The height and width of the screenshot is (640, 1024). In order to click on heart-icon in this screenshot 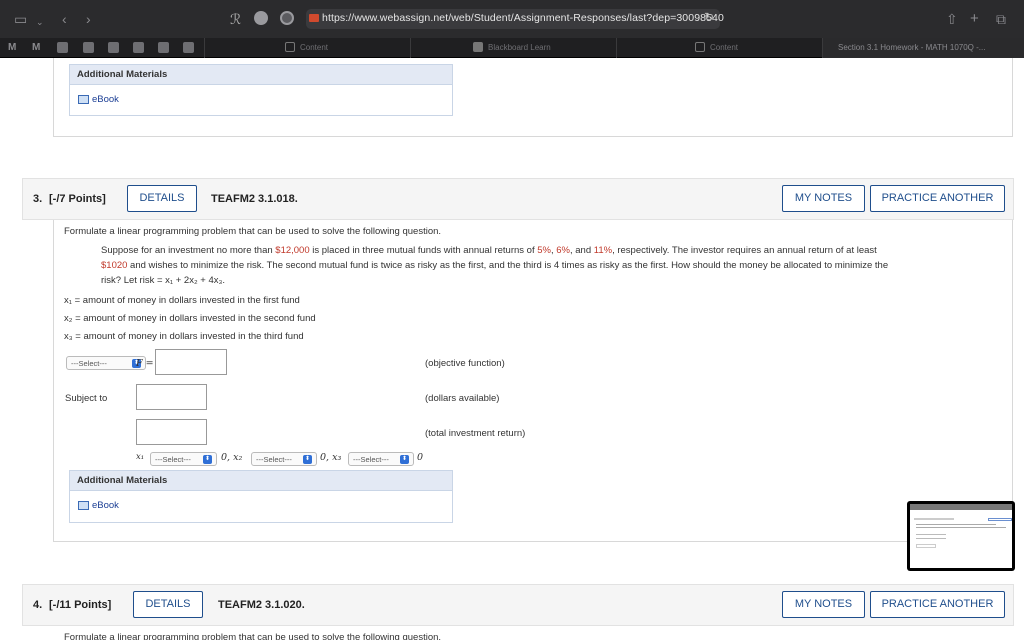, I will do `click(138, 47)`.